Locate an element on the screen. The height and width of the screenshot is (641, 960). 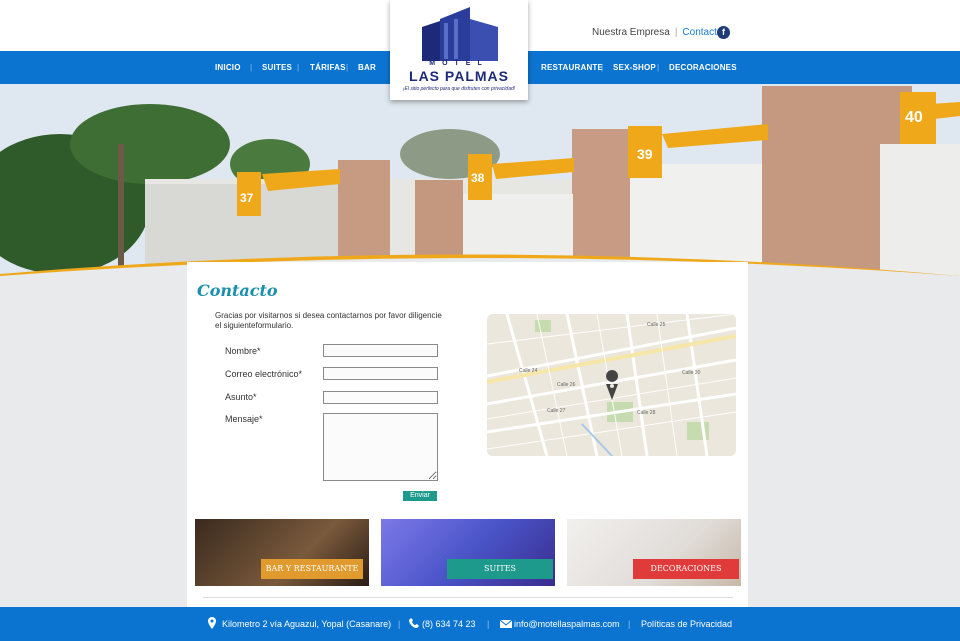
room-number: 37 is located at coordinates (247, 198).